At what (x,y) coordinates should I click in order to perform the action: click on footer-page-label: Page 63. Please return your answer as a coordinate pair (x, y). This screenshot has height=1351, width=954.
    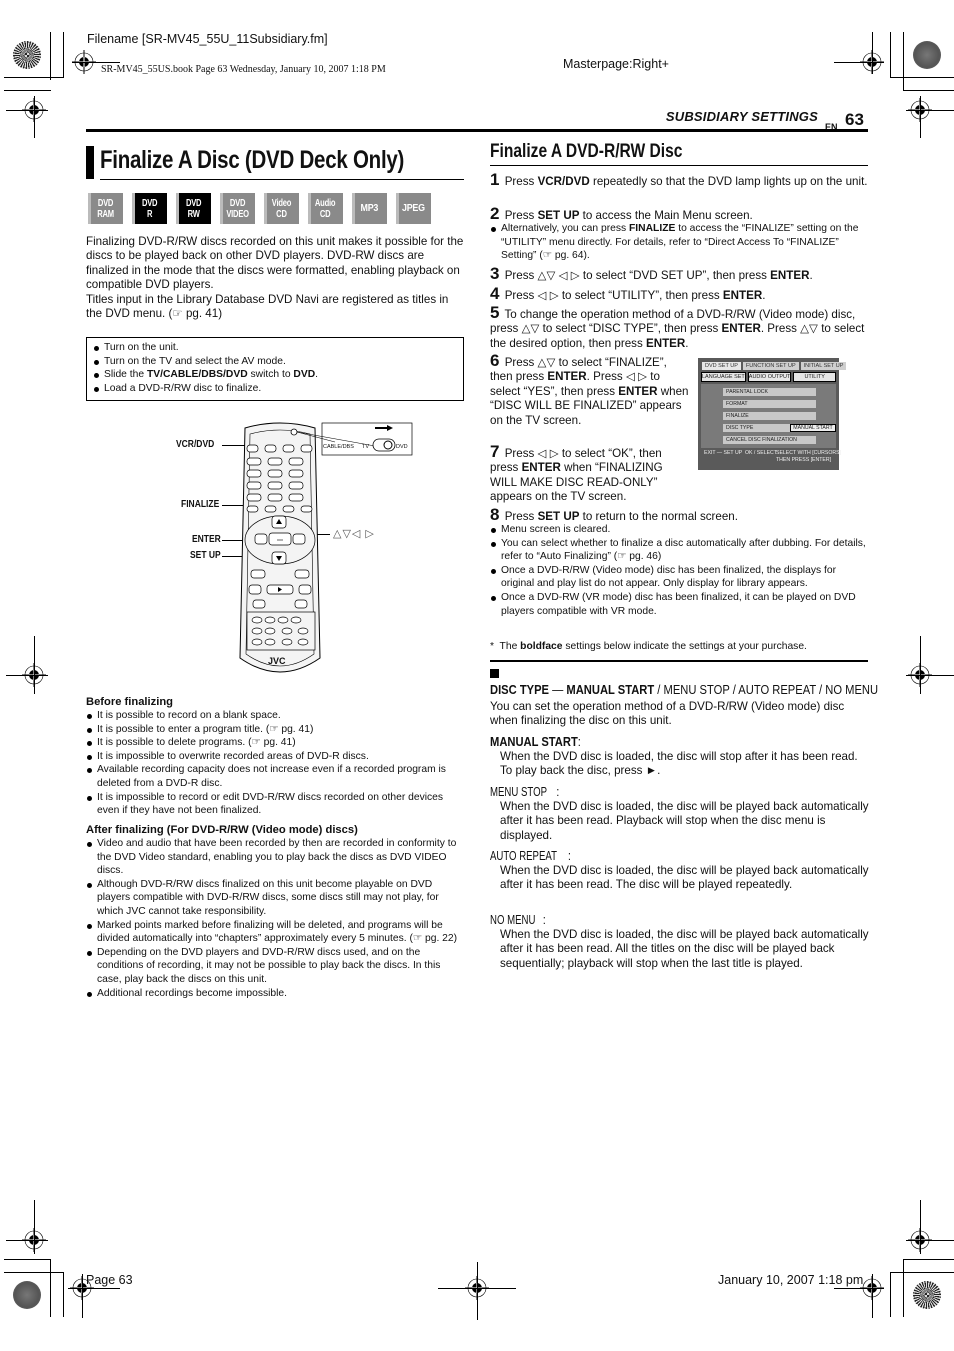
    Looking at the image, I should click on (109, 1280).